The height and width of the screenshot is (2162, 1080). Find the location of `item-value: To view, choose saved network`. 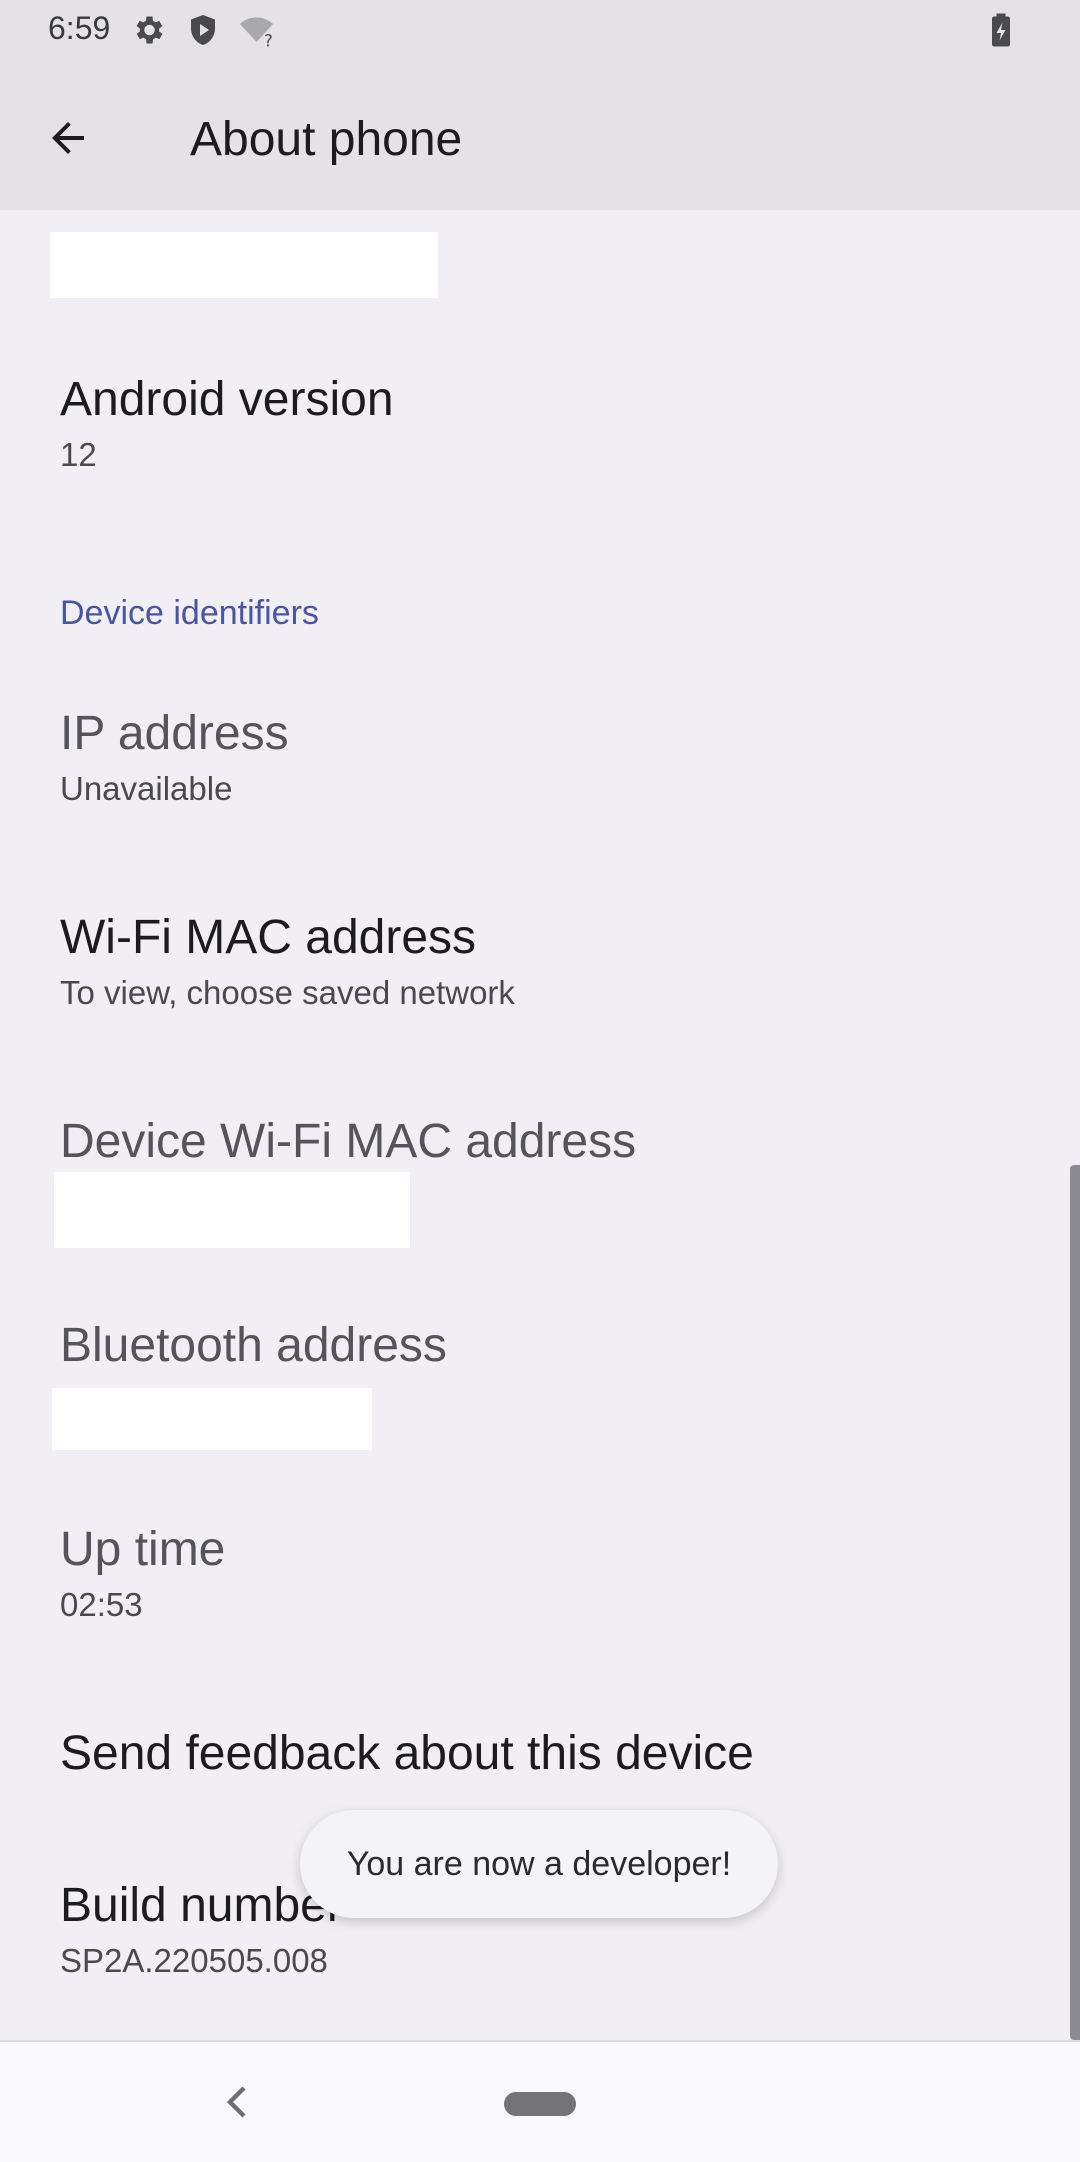

item-value: To view, choose saved network is located at coordinates (287, 992).